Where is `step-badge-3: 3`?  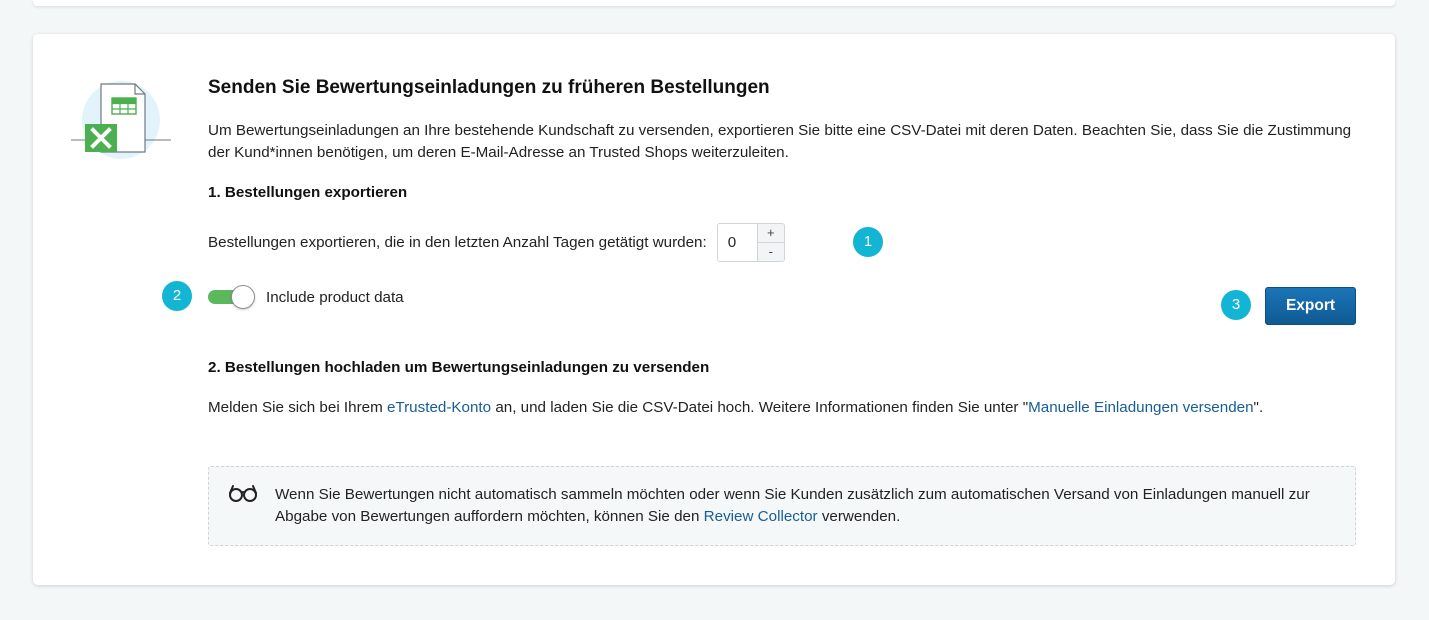
step-badge-3: 3 is located at coordinates (1236, 305).